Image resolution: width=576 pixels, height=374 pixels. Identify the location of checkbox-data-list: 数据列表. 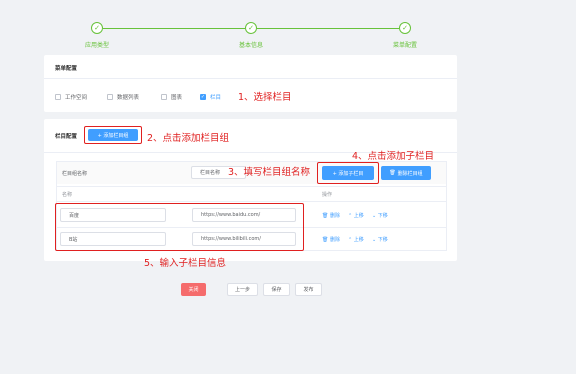
(123, 97).